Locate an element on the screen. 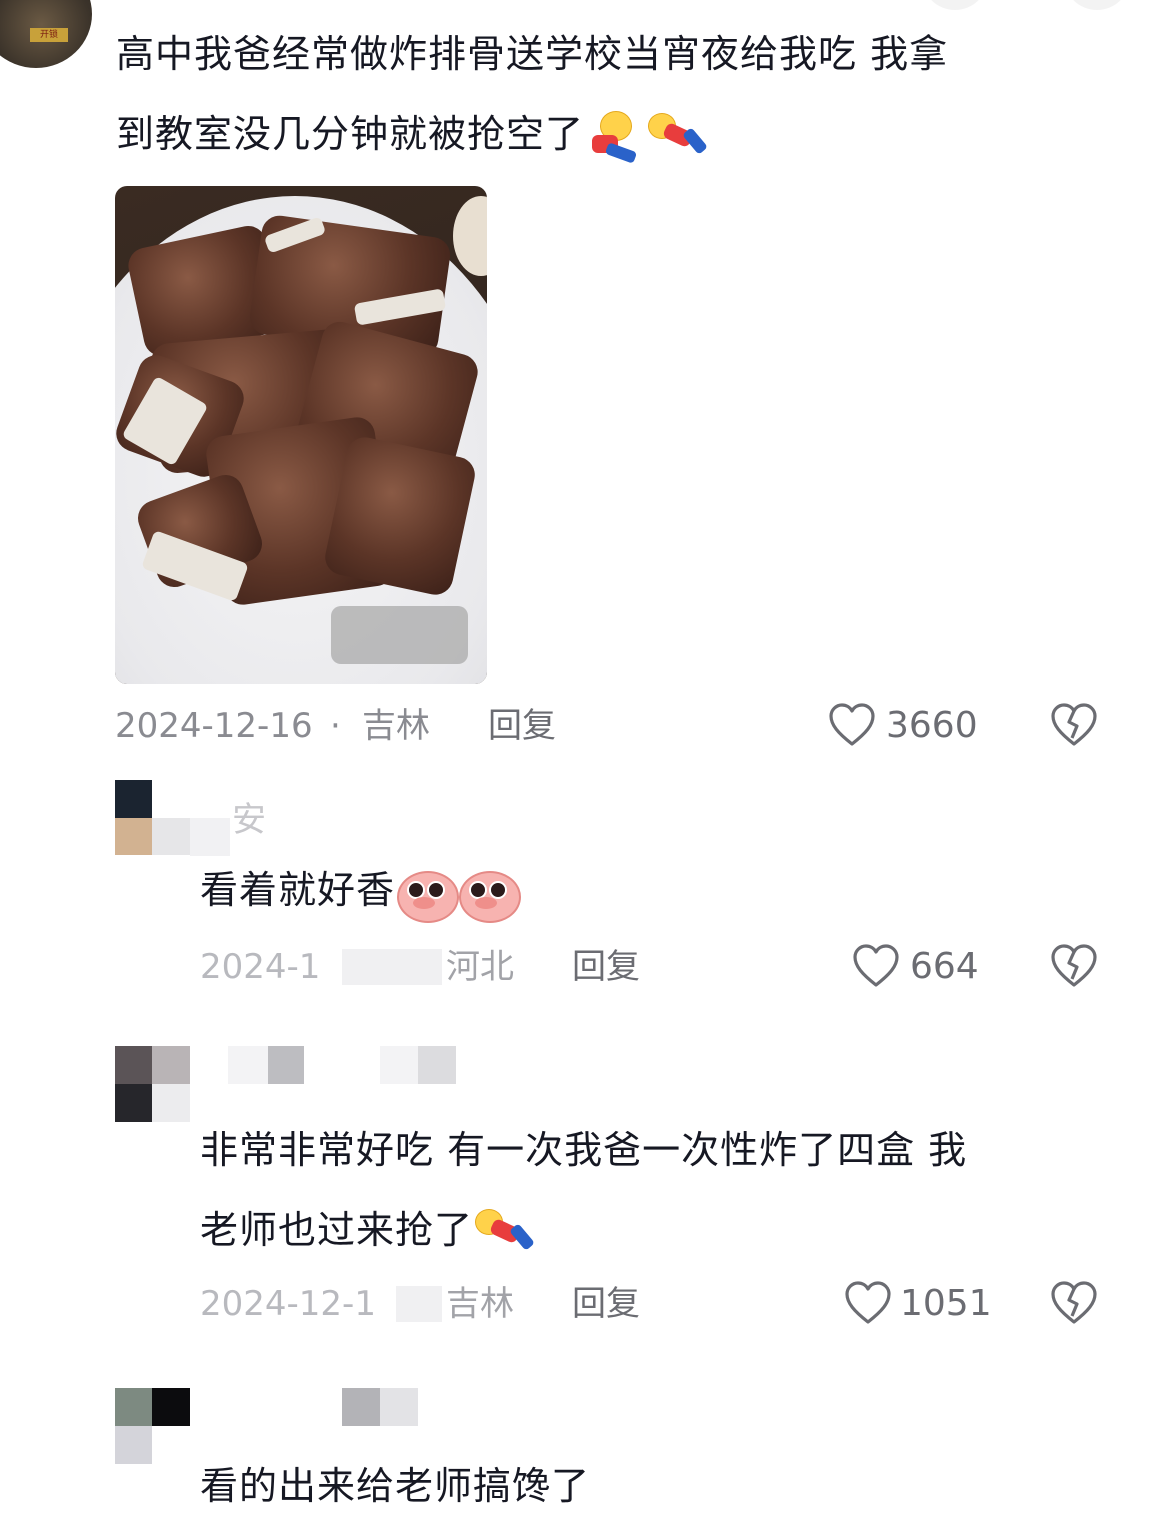 The image size is (1155, 1540). comment-line-with-emoji: 老师也过来抢了 is located at coordinates (660, 1230).